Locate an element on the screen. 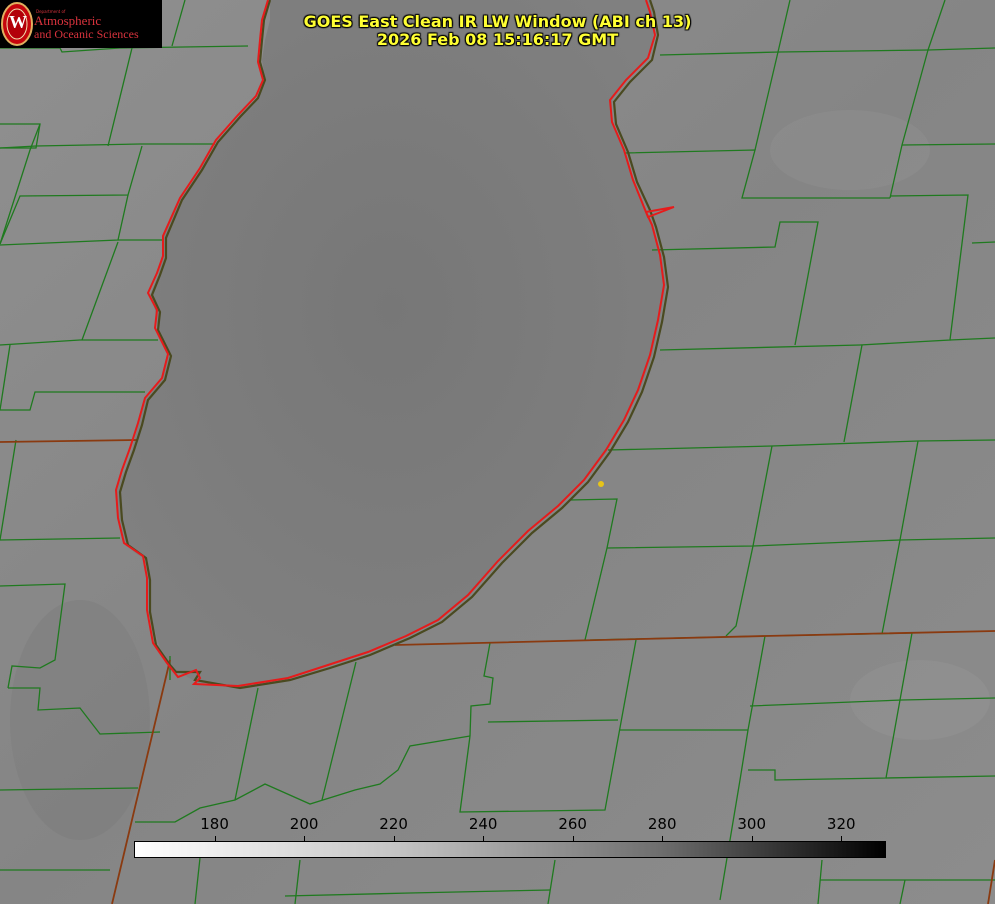  colorbar-tick-label: 200 is located at coordinates (304, 824).